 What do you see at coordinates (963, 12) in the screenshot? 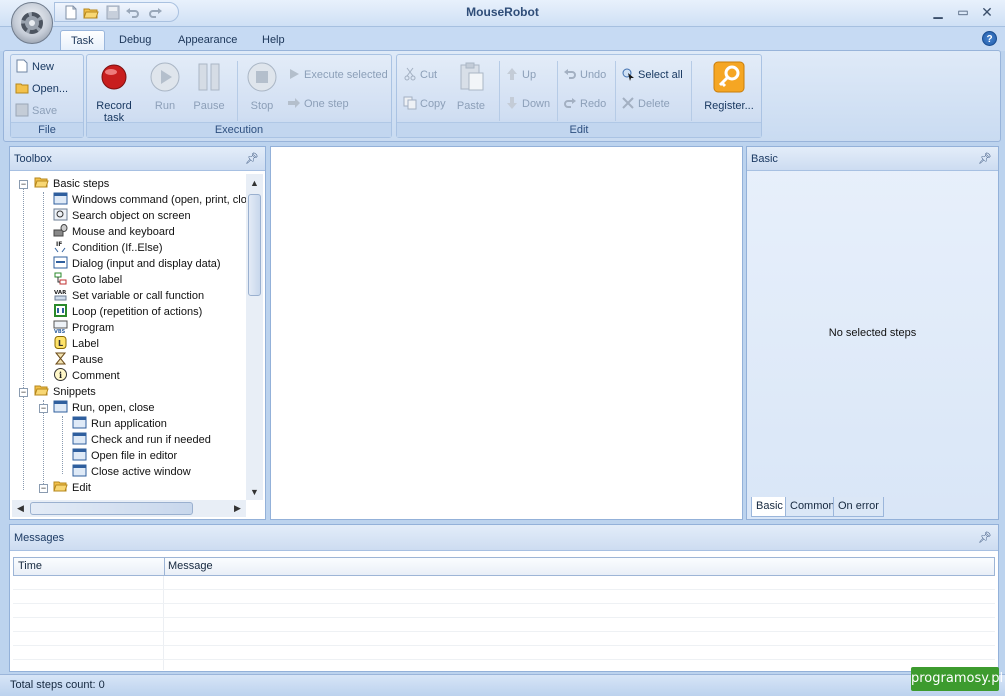
I see `maximize-button: ▭` at bounding box center [963, 12].